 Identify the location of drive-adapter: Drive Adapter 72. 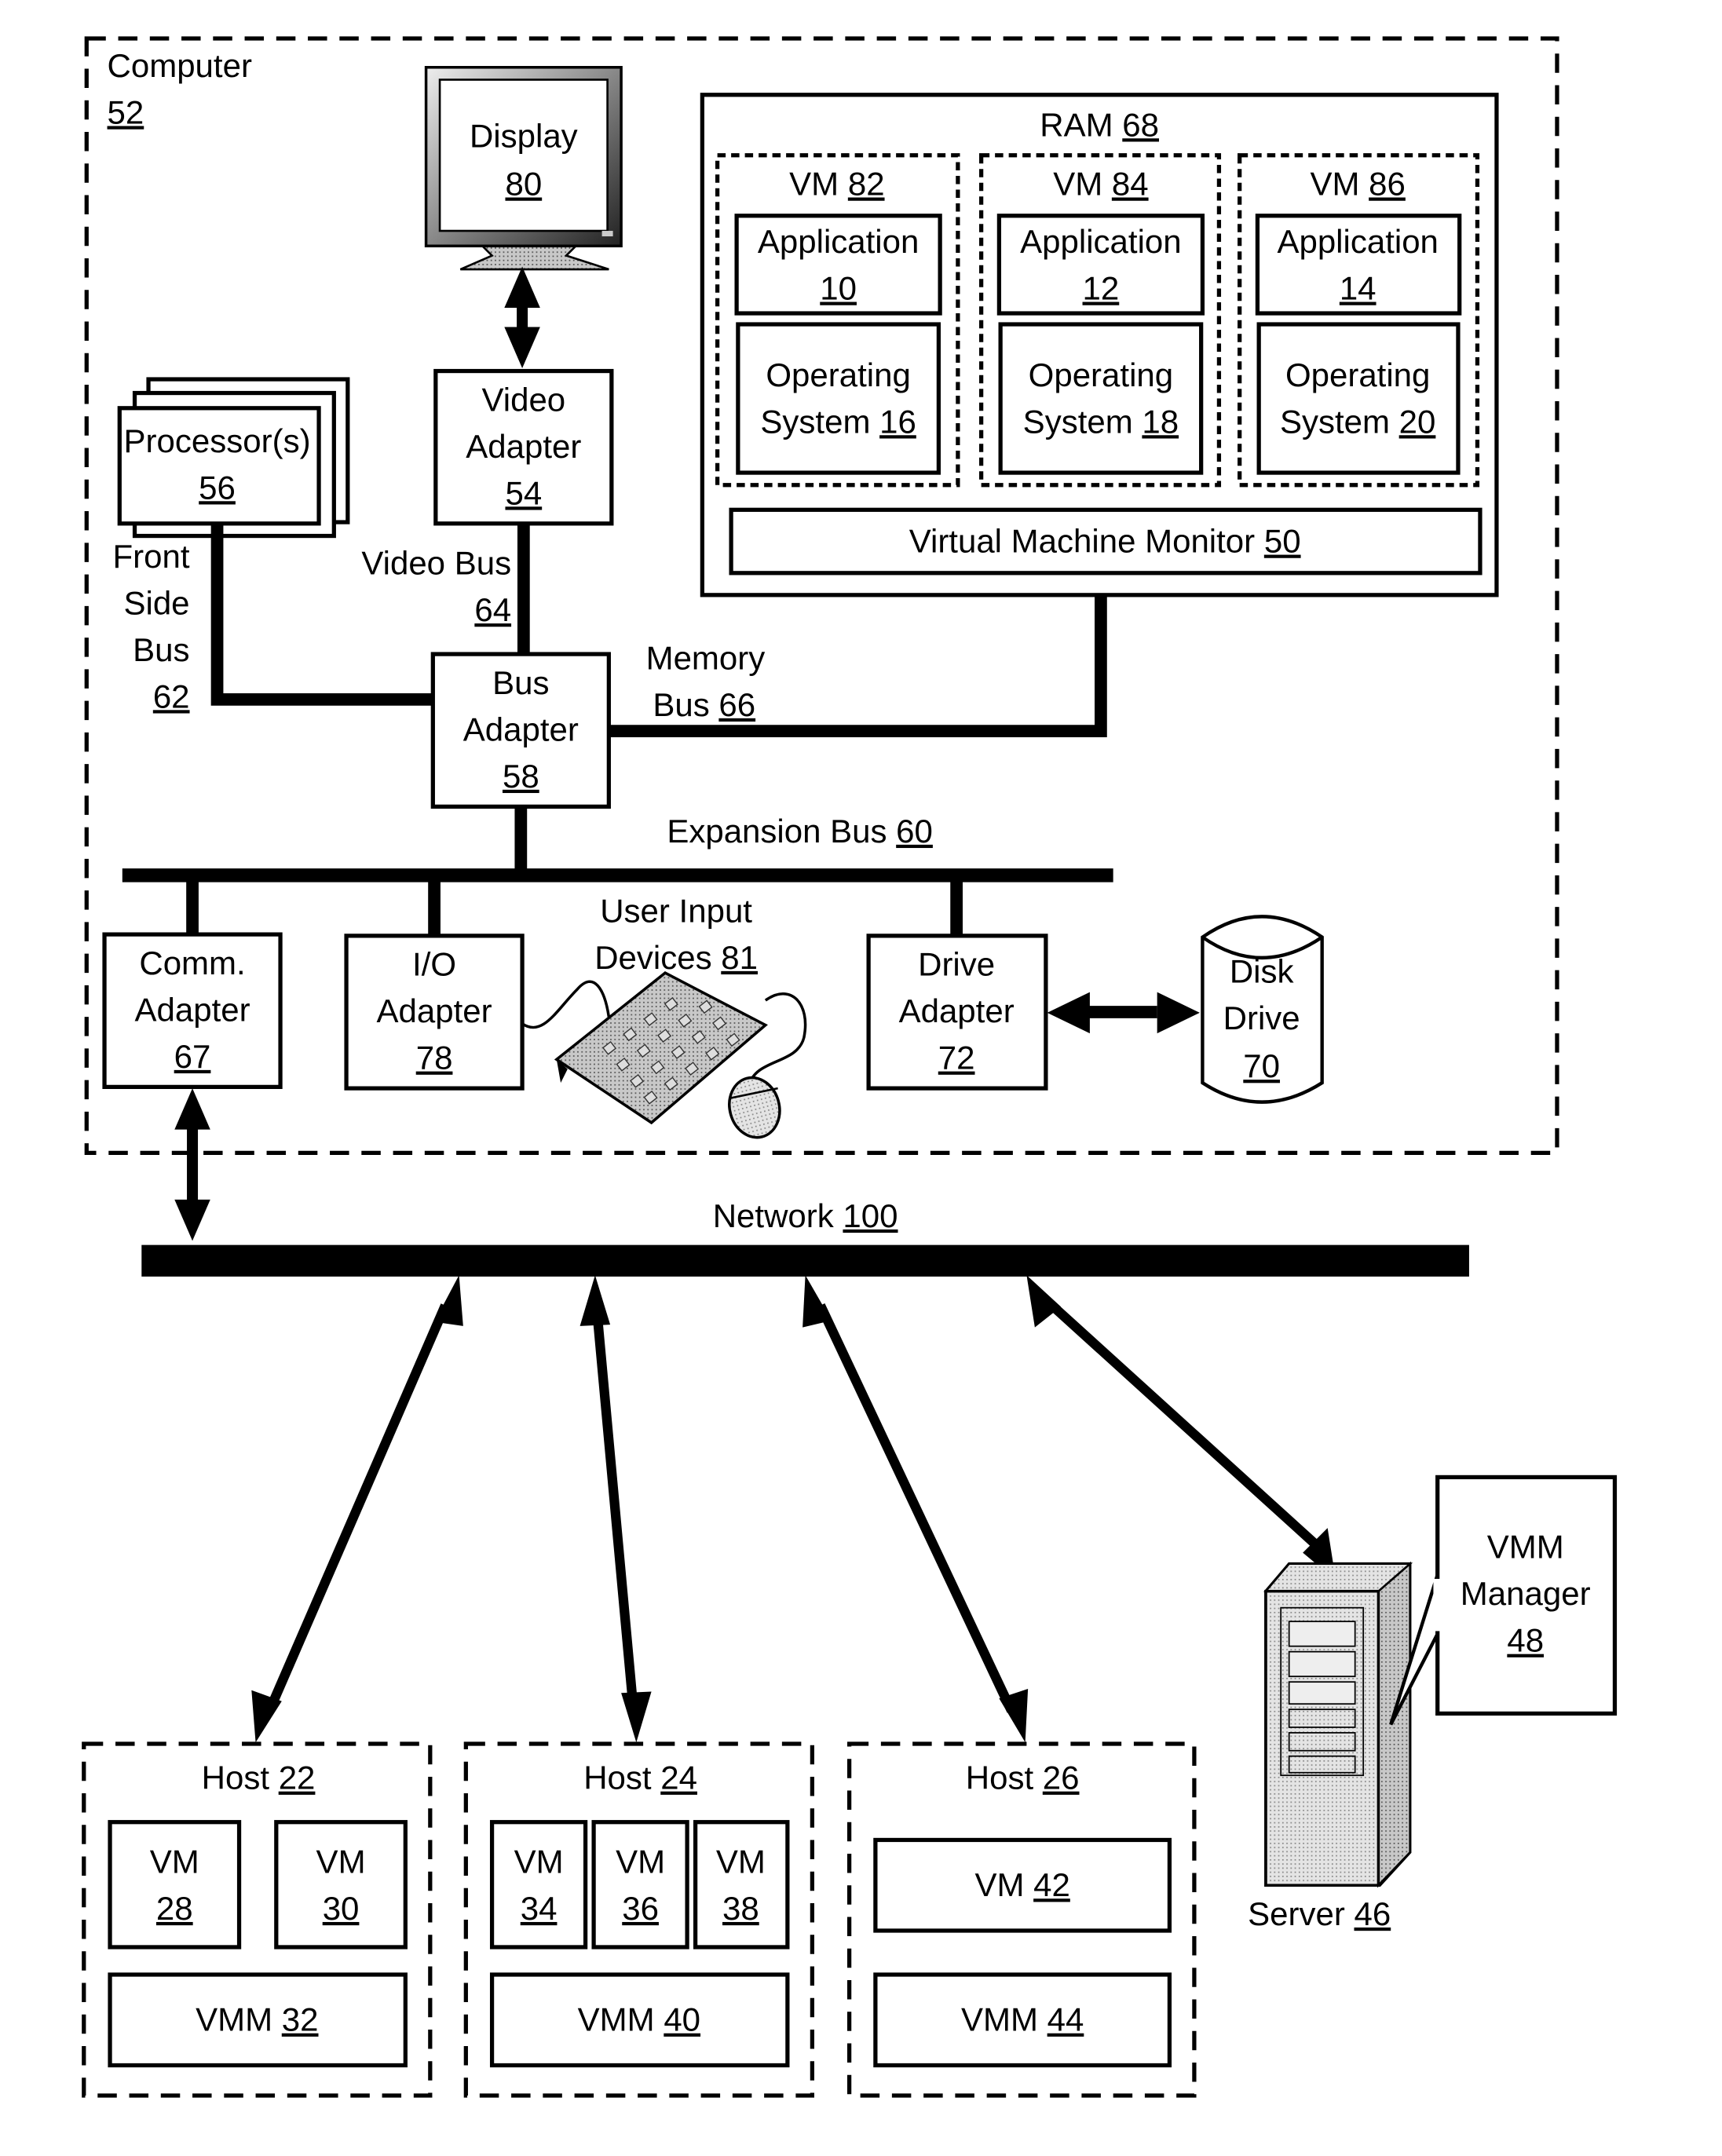
(957, 1012).